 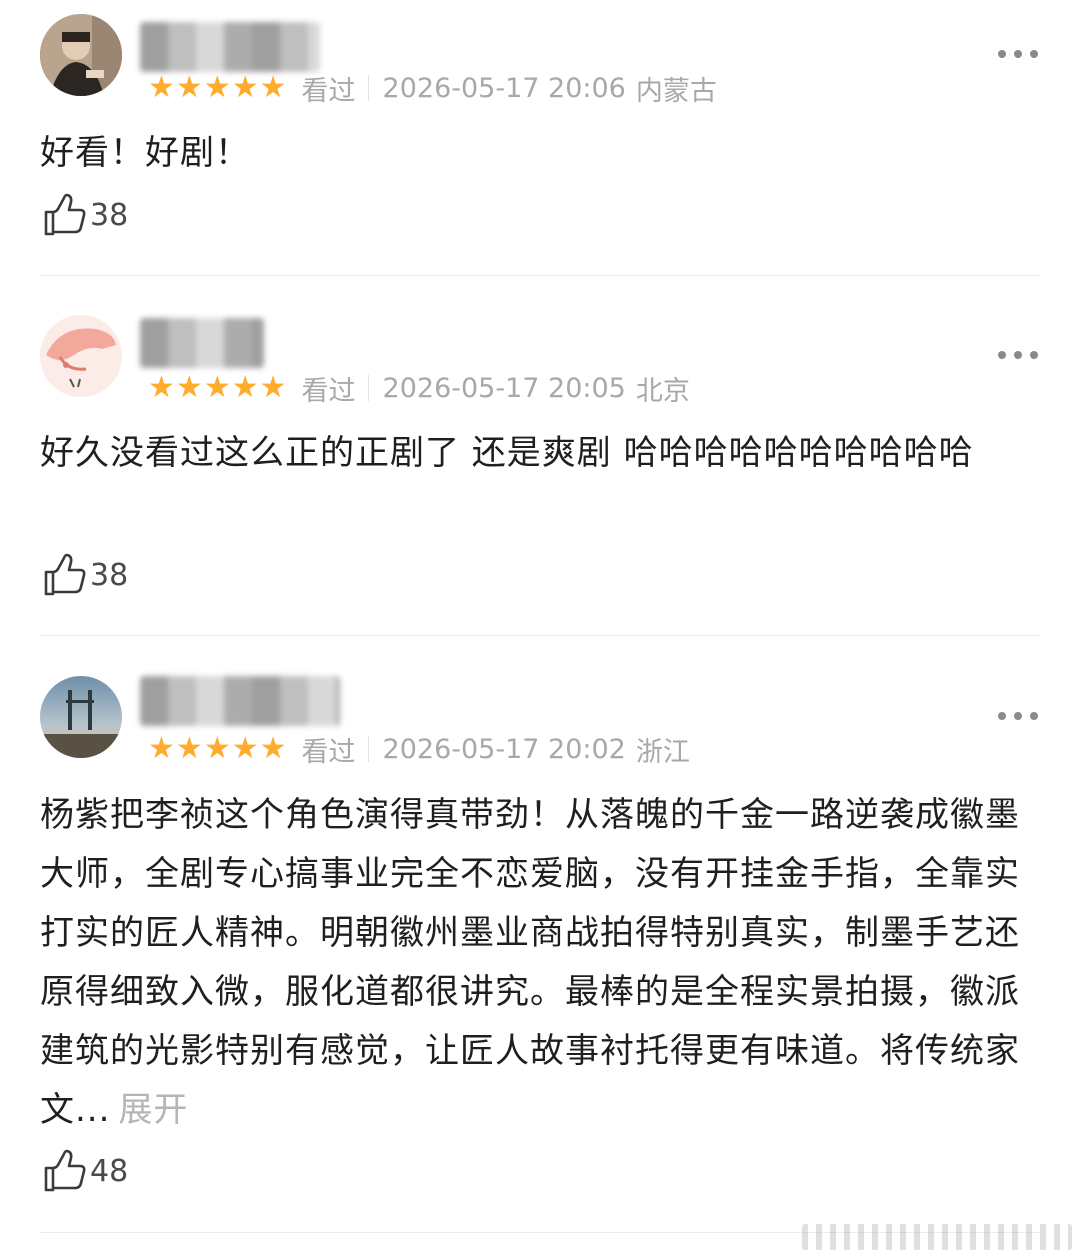 I want to click on cartoon-avatar-icon, so click(x=81, y=356).